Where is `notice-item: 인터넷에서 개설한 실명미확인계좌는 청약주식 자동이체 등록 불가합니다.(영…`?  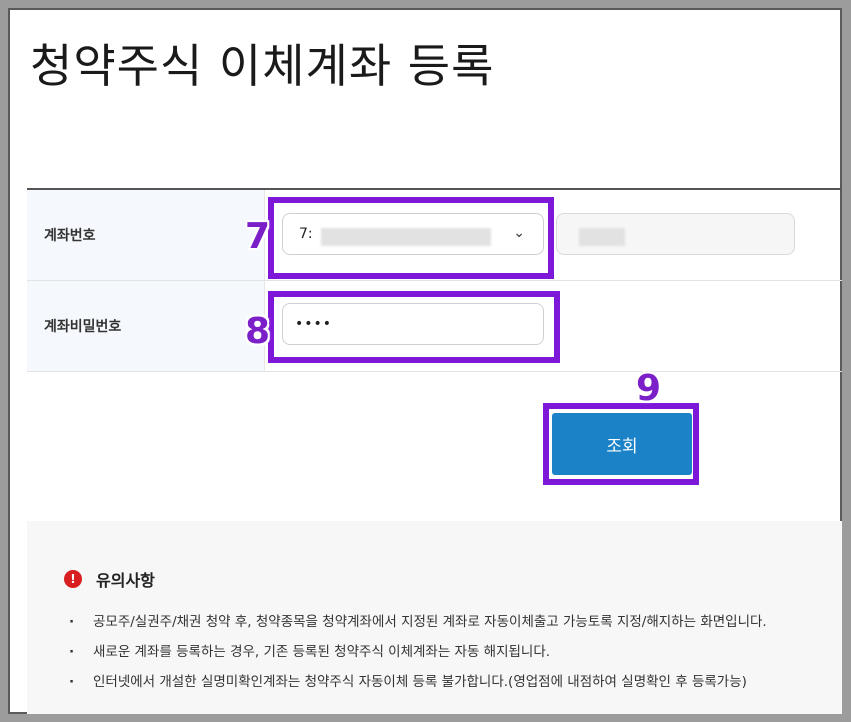 notice-item: 인터넷에서 개설한 실명미확인계좌는 청약주식 자동이체 등록 불가합니다.(영… is located at coordinates (418, 682).